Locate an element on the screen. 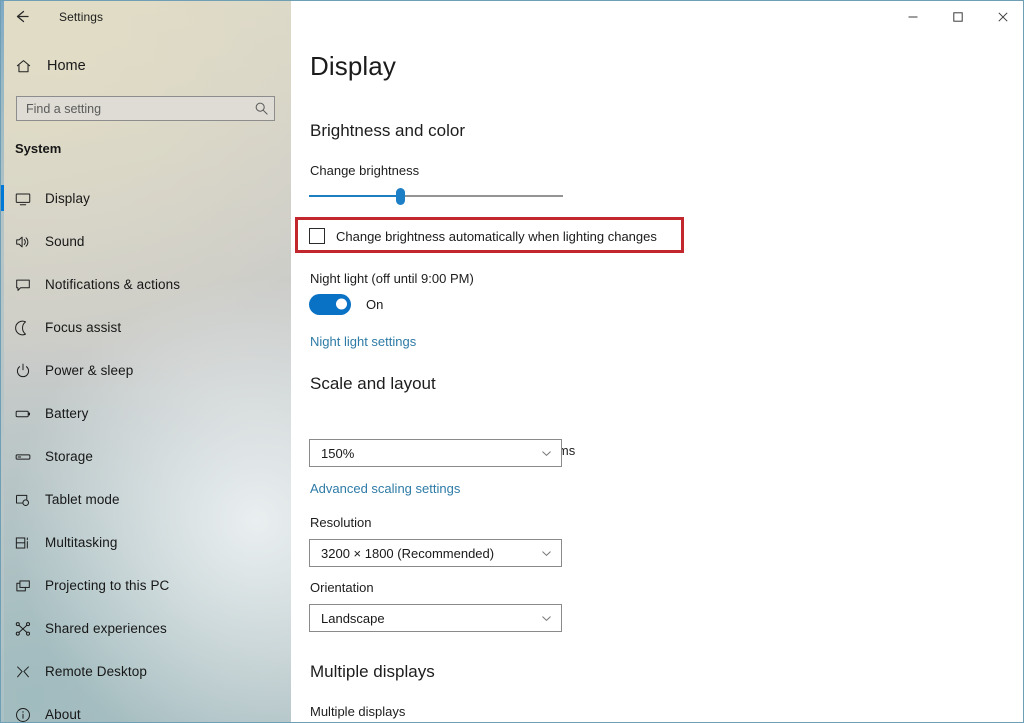 Image resolution: width=1024 pixels, height=723 pixels. sidebar-item-remote-desktop: Remote Desktop is located at coordinates (146, 671).